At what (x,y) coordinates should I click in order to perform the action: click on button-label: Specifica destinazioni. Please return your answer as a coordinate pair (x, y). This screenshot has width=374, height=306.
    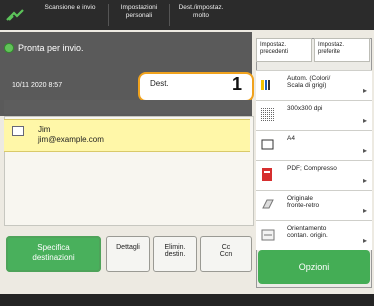
    Looking at the image, I should click on (53, 252).